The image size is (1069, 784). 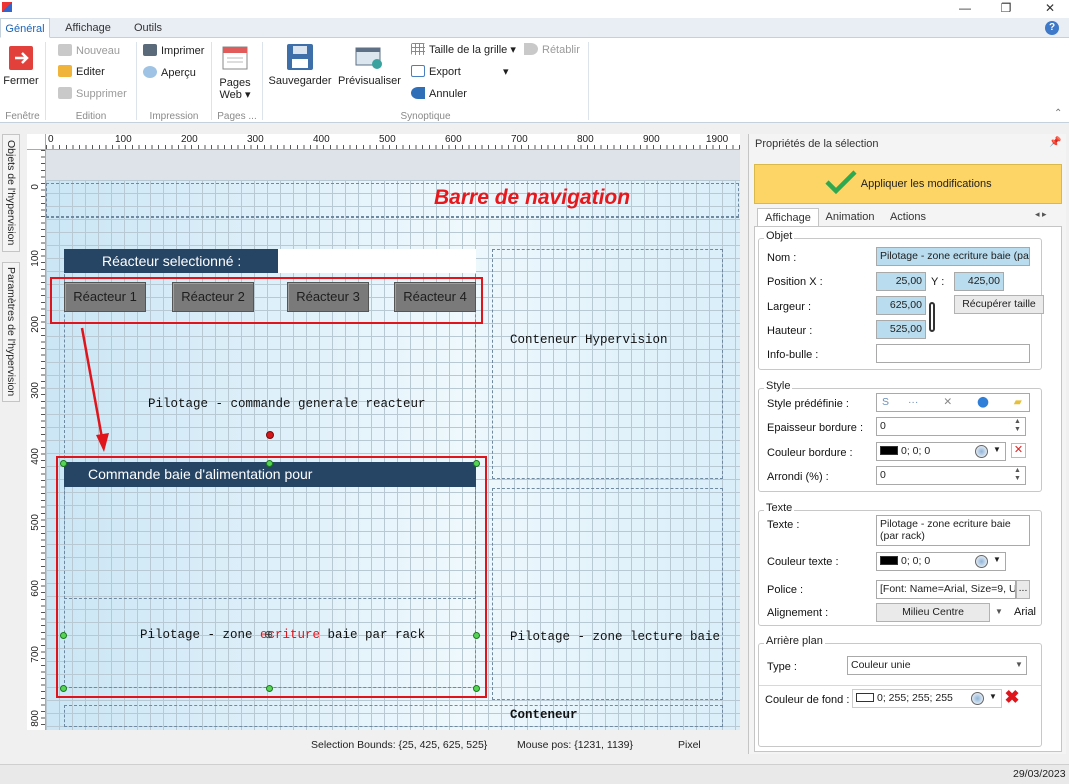 What do you see at coordinates (901, 281) in the screenshot?
I see `position-x-input: 25,00` at bounding box center [901, 281].